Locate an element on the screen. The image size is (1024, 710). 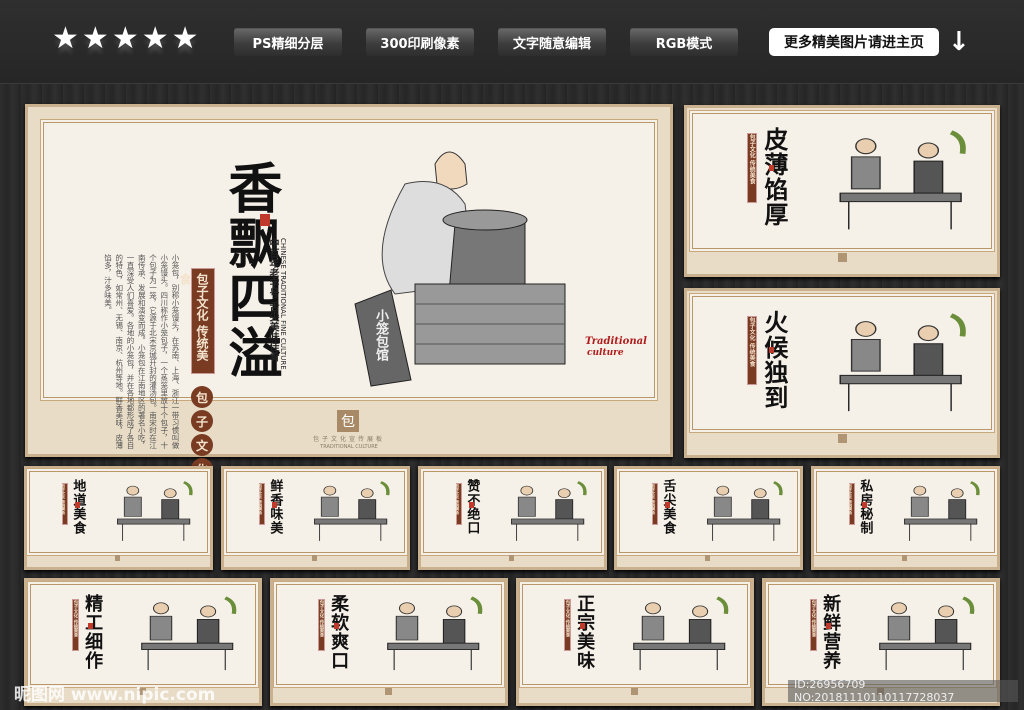
poster-thumbnail: 包子文化 传统美食 正宗美味 is located at coordinates (635, 642).